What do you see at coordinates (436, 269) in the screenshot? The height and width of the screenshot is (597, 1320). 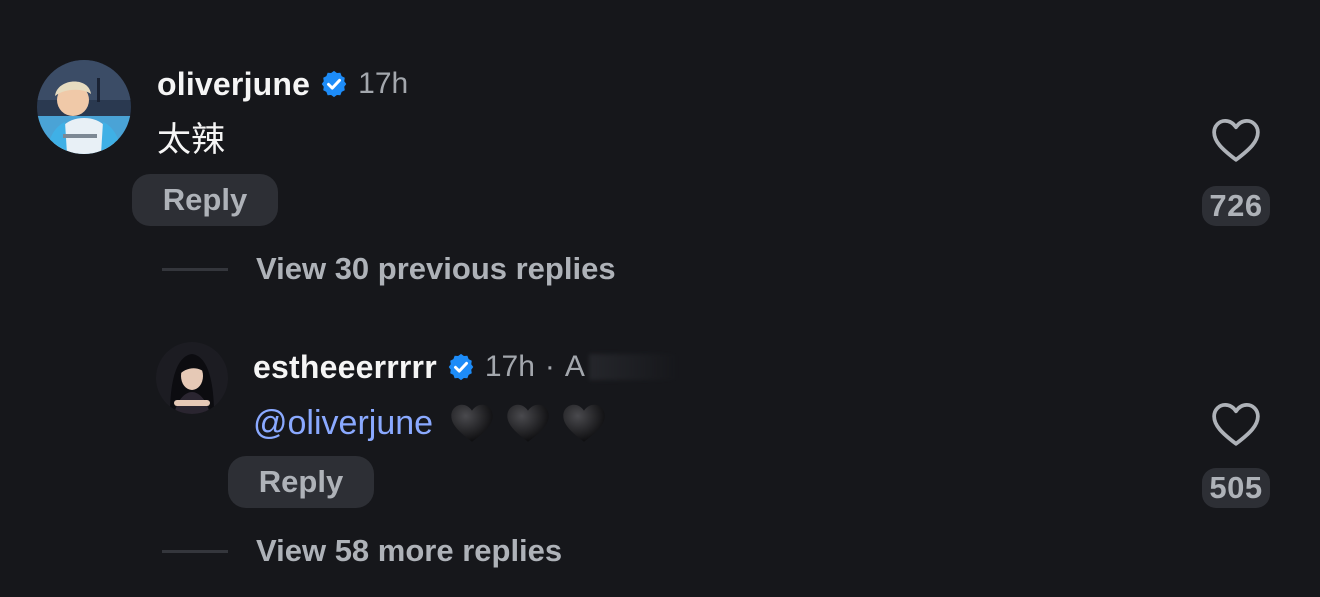 I see `view-previous-replies-button: View 30 previous replies` at bounding box center [436, 269].